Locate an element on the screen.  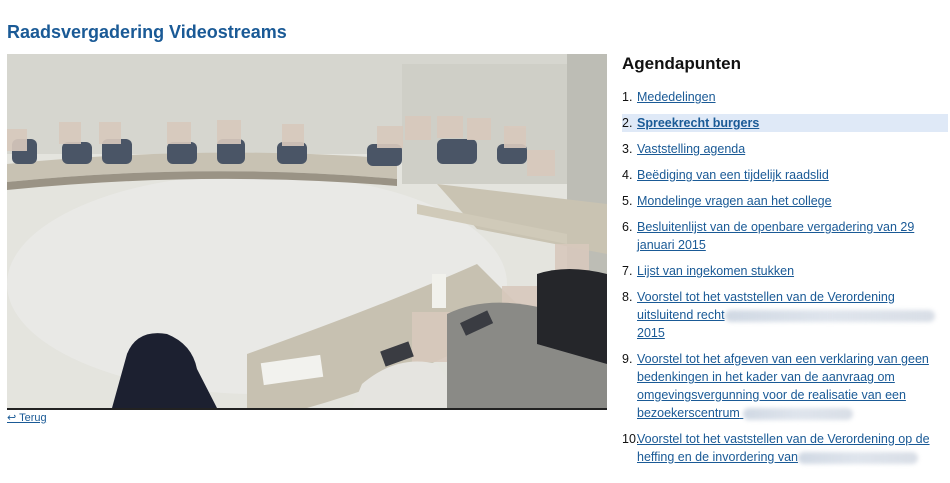
agenda-title: Agendapunten is located at coordinates (681, 63).